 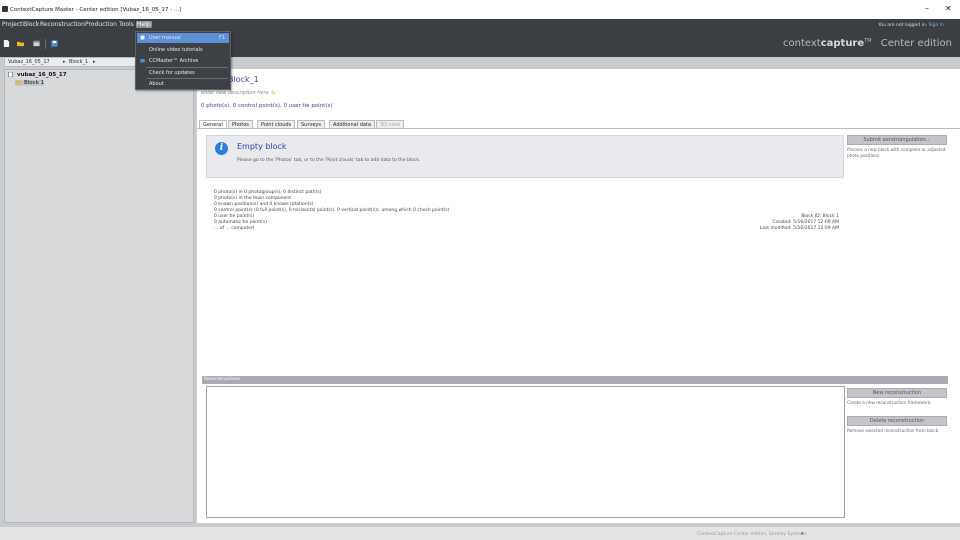 What do you see at coordinates (578, 128) in the screenshot?
I see `tab-divider` at bounding box center [578, 128].